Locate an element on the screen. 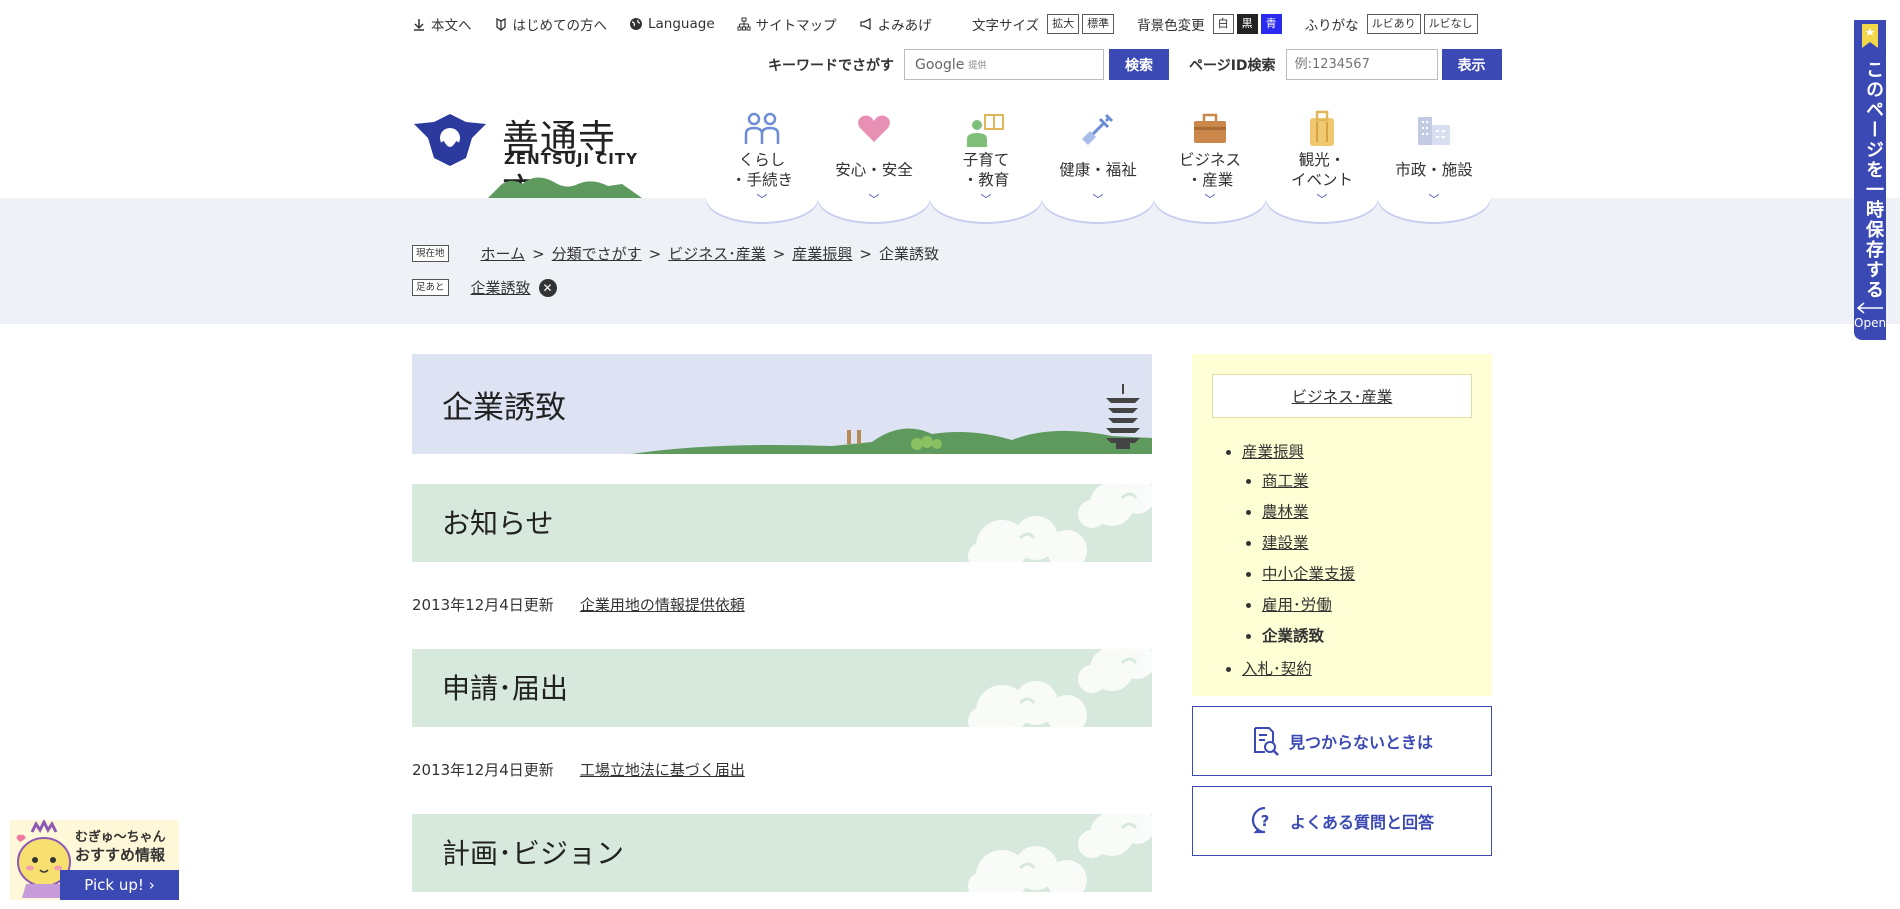  mascot-title: おすすめ情報 is located at coordinates (120, 855).